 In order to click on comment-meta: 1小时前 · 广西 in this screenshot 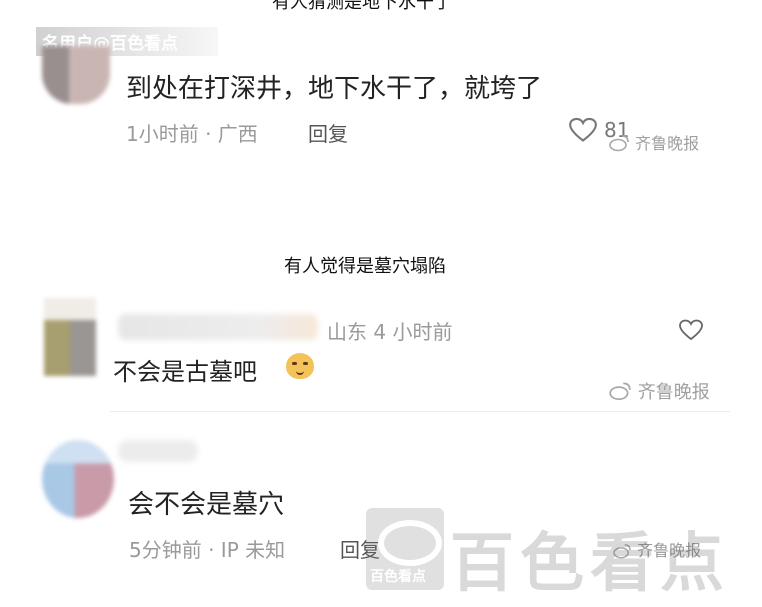, I will do `click(192, 134)`.